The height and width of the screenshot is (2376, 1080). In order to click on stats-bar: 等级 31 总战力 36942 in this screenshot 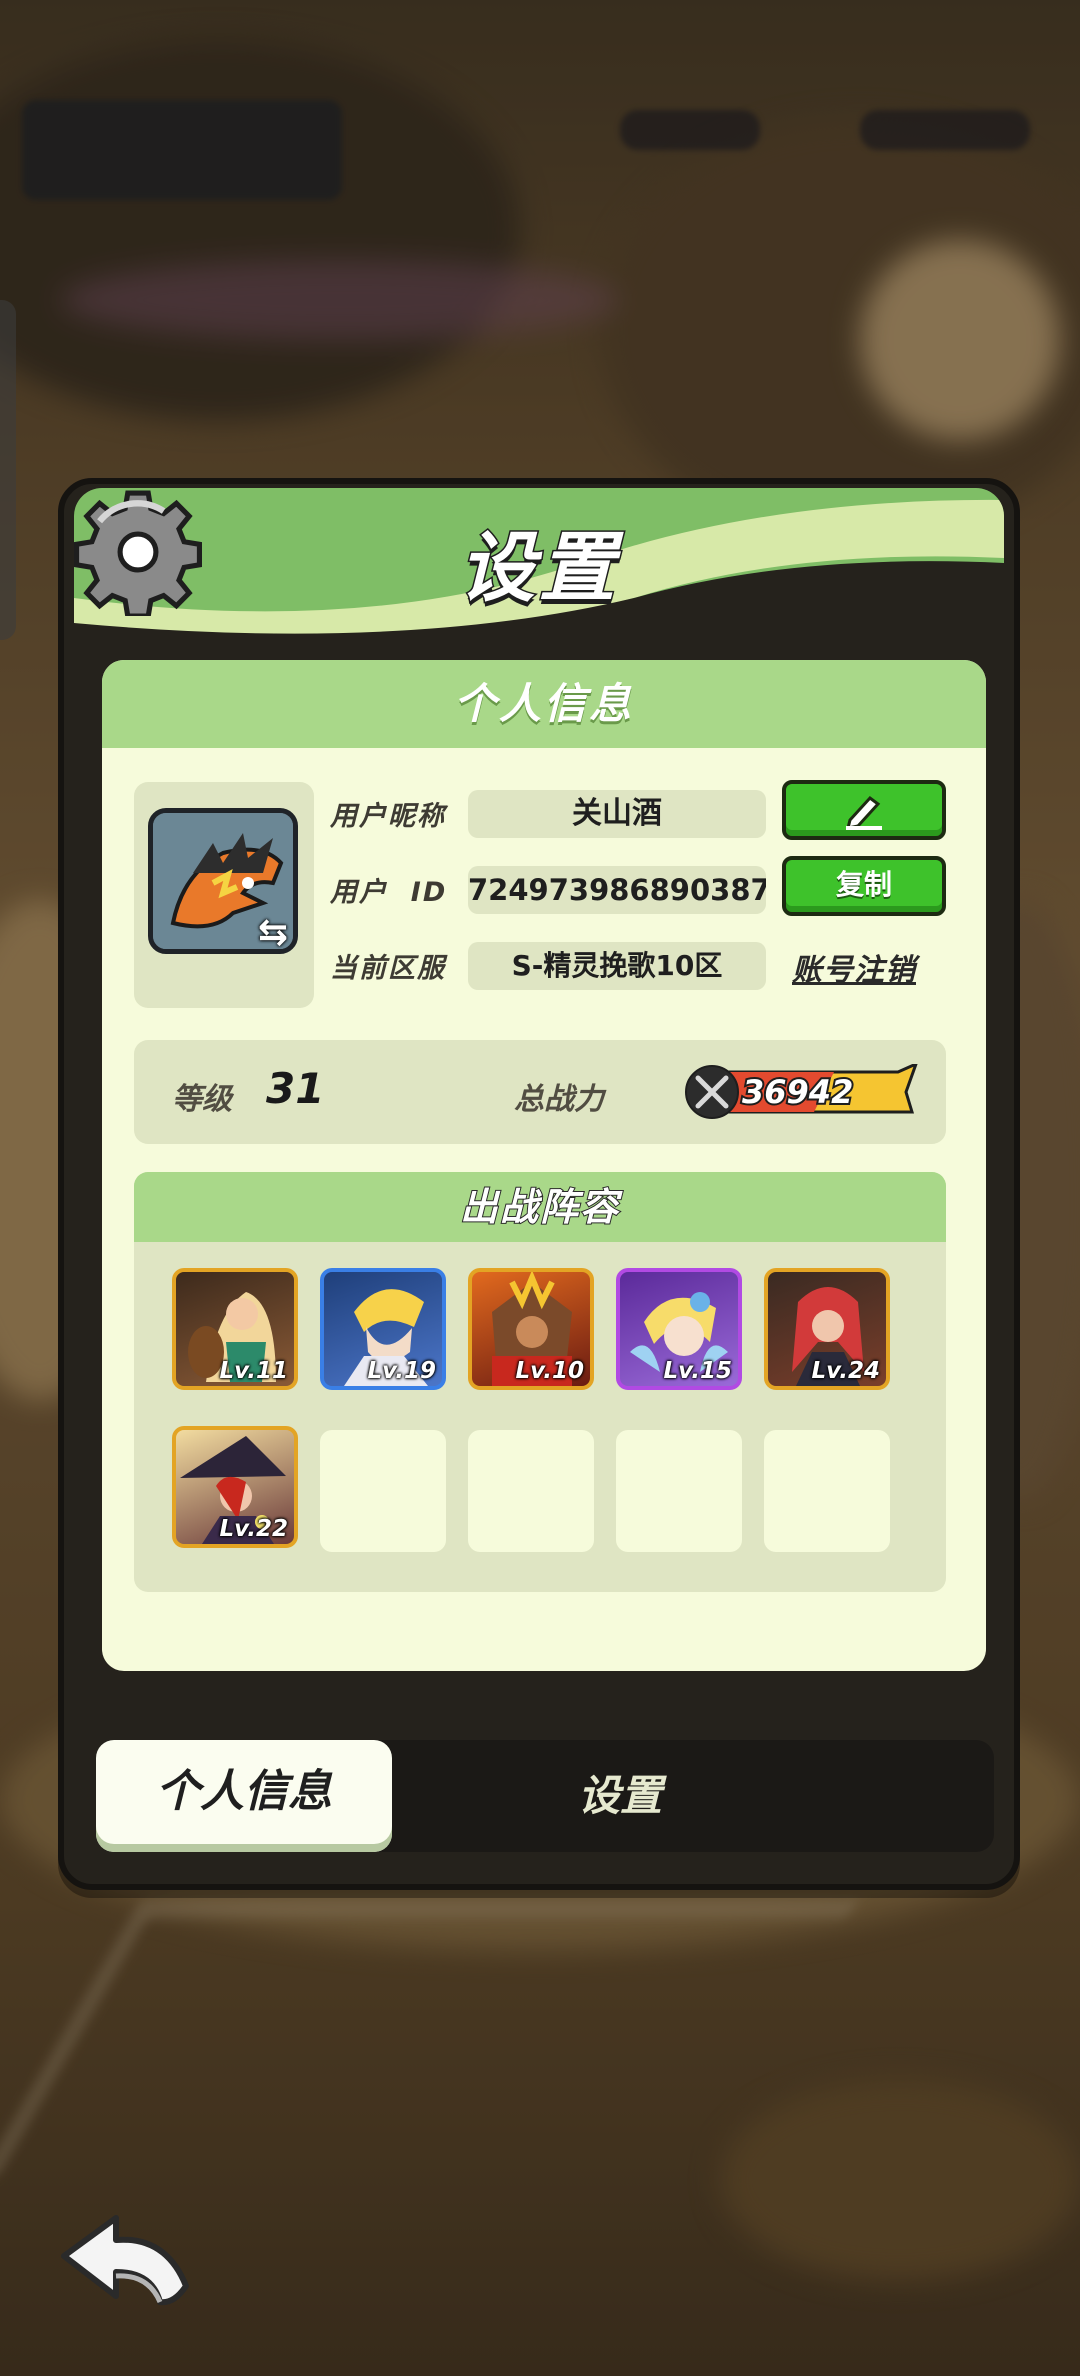, I will do `click(540, 1092)`.